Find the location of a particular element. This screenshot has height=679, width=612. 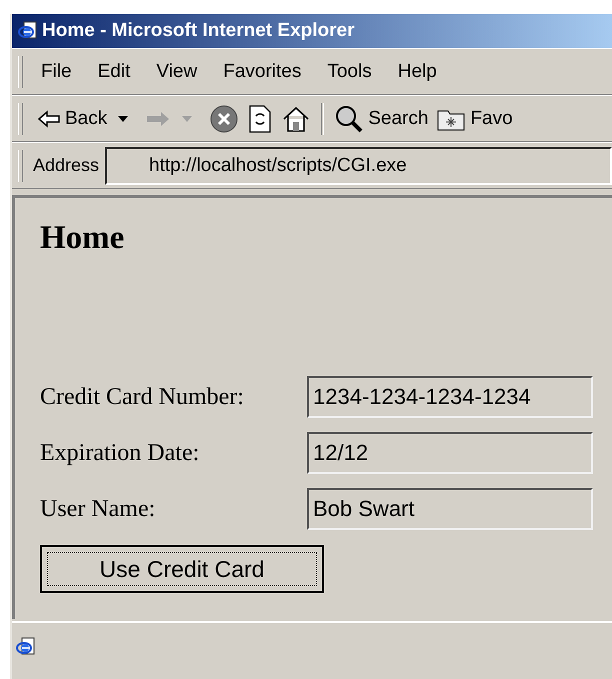

menu-item: Tools is located at coordinates (349, 71).